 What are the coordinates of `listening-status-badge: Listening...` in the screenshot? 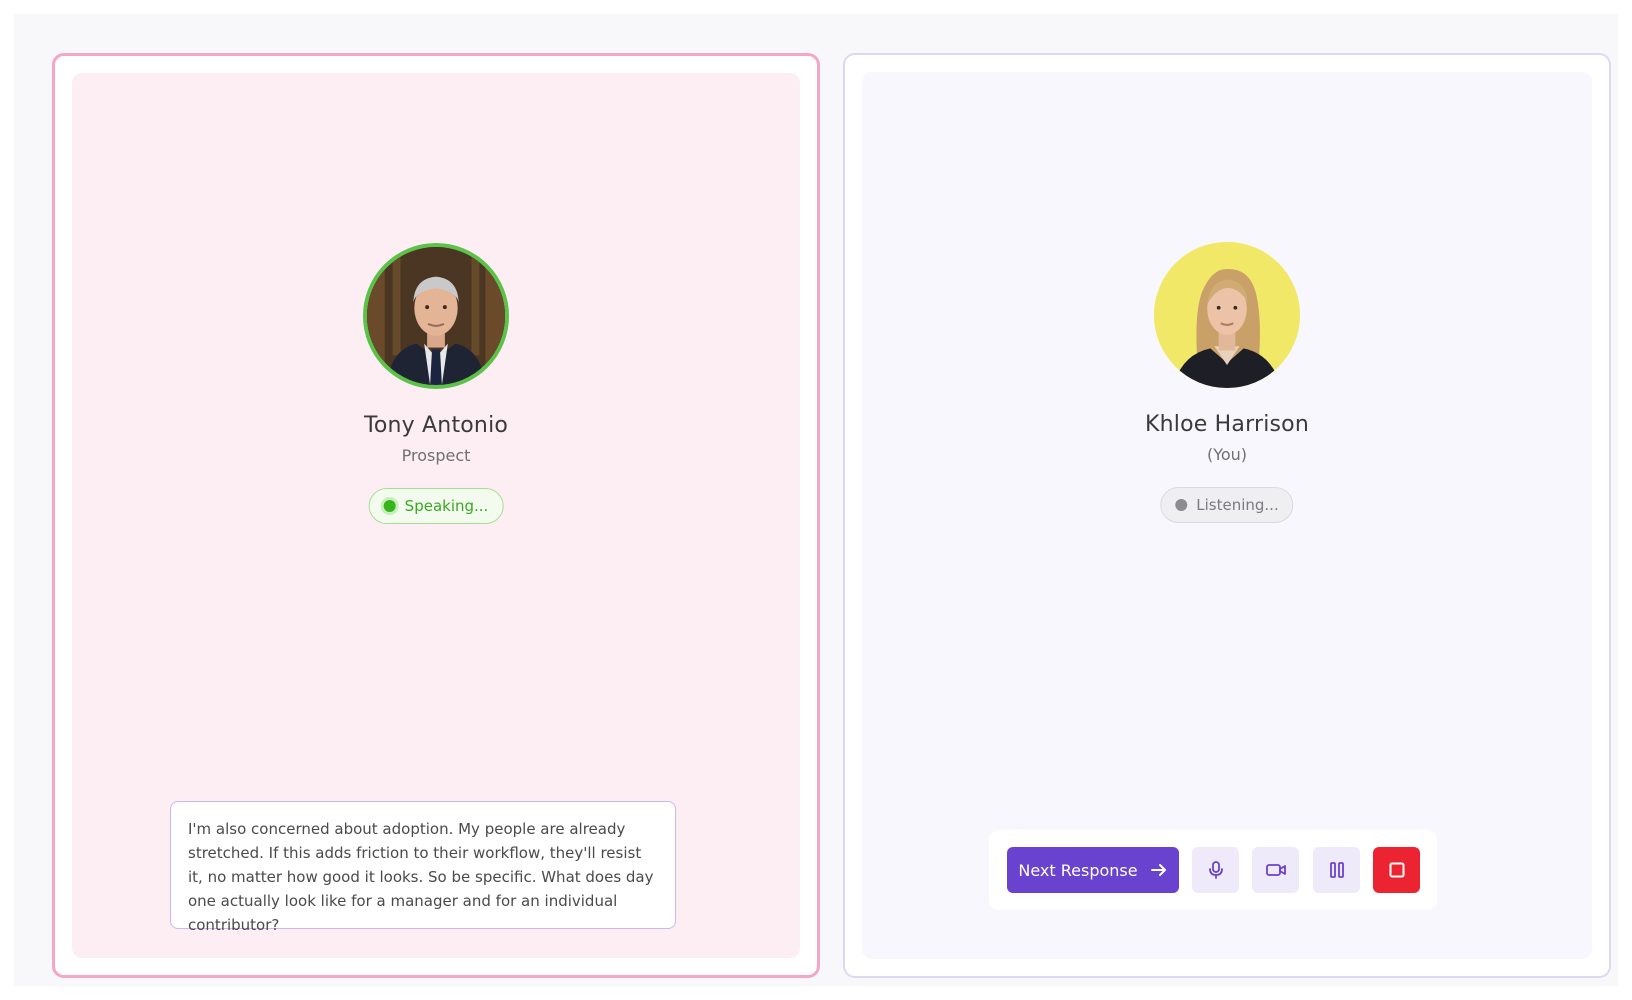 It's located at (1227, 505).